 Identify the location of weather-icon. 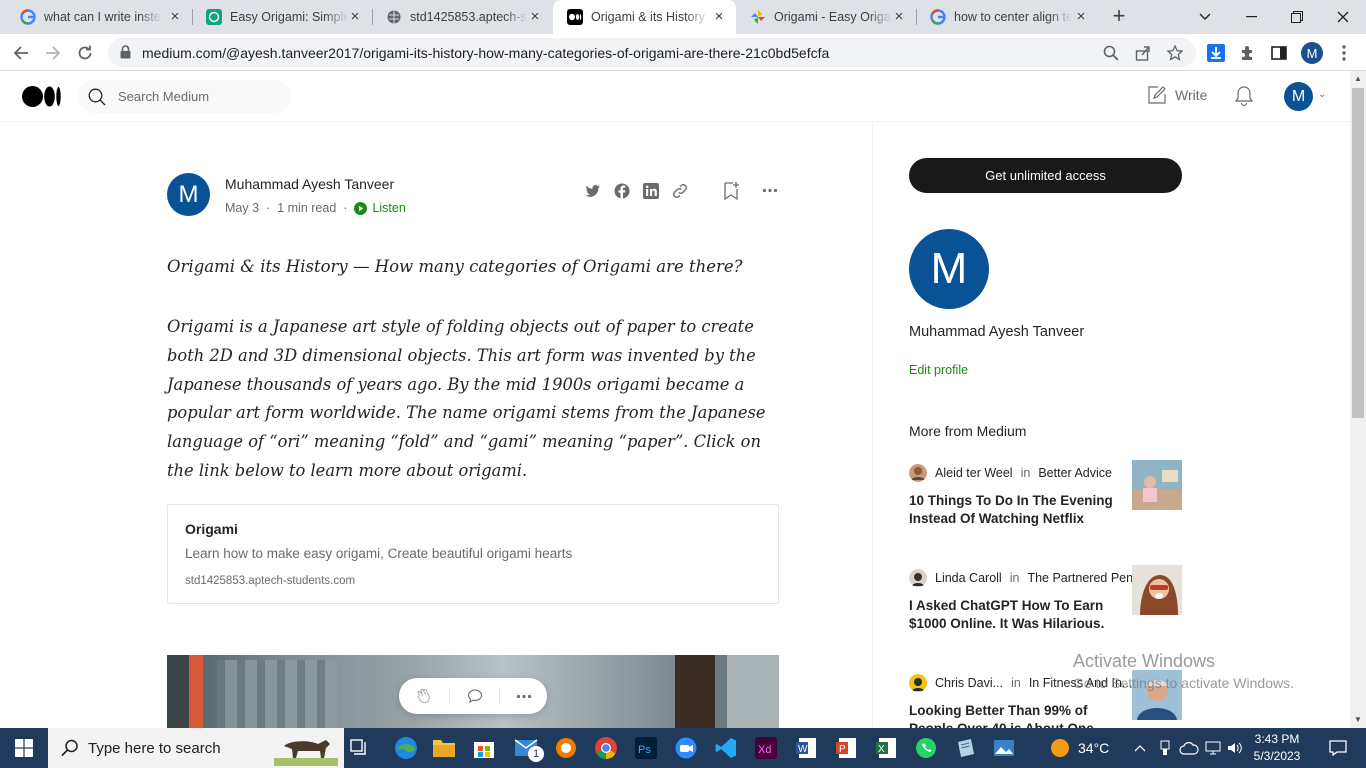
(1060, 748).